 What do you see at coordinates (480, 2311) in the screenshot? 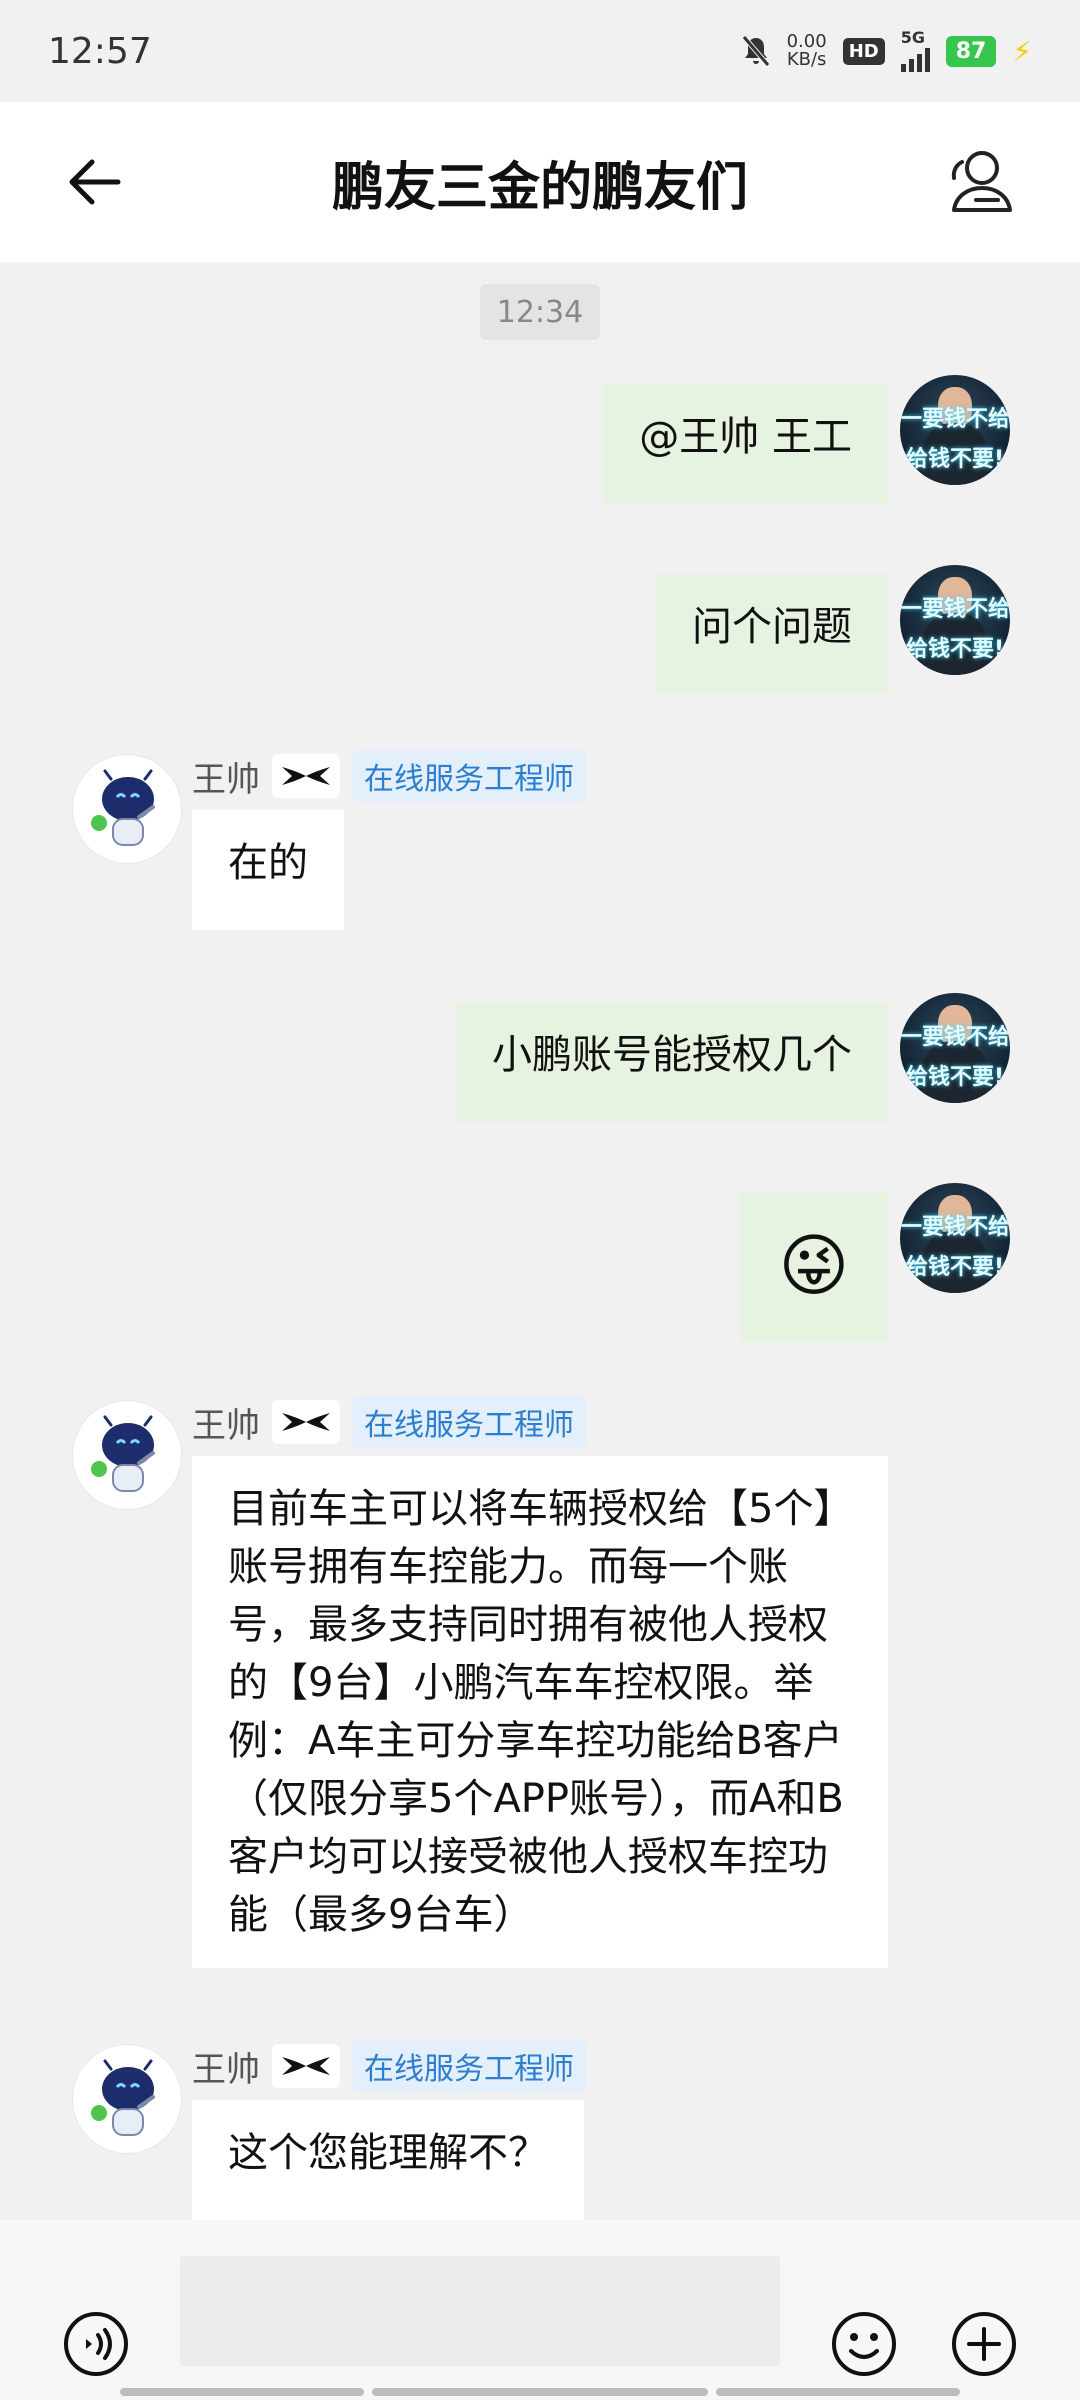
I see `message-input` at bounding box center [480, 2311].